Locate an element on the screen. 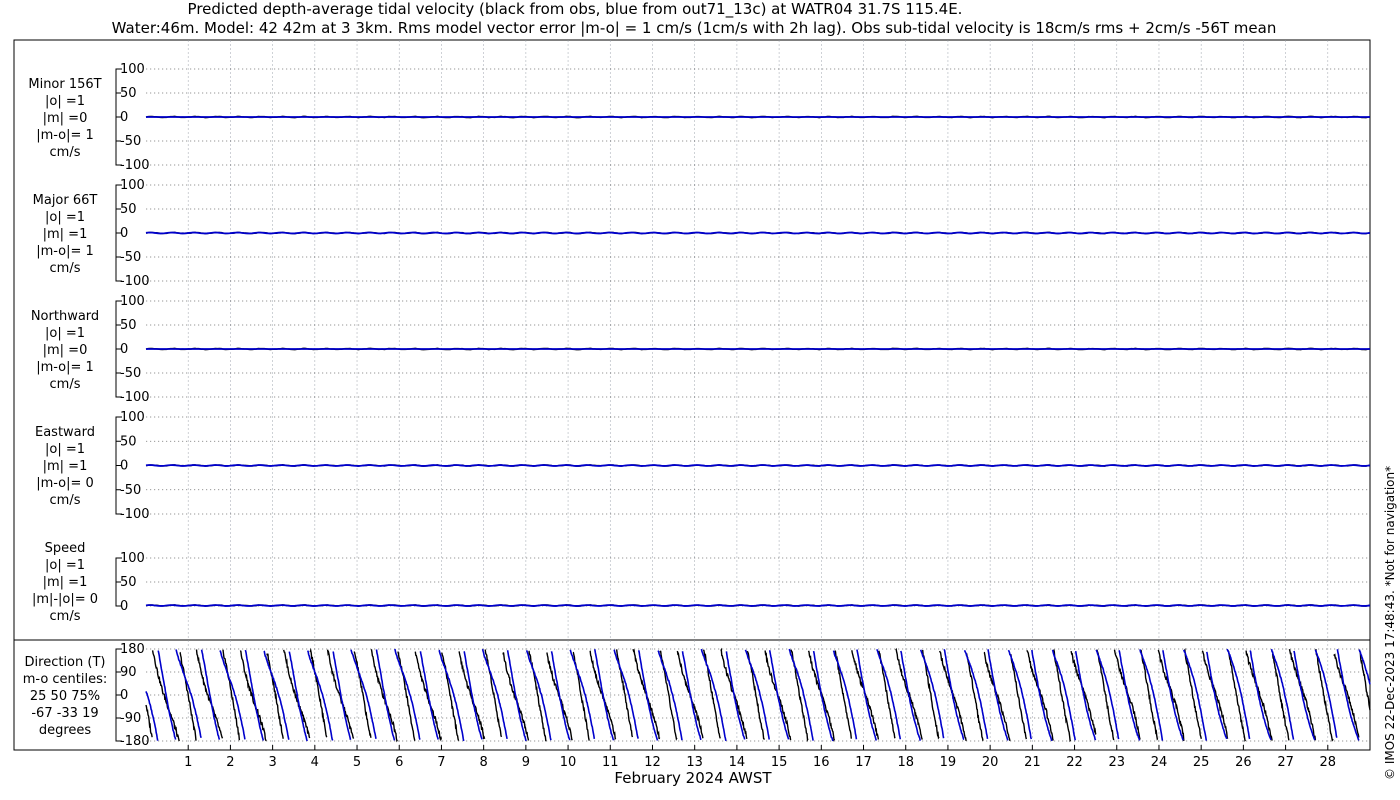 The width and height of the screenshot is (1400, 800). x-axis-label: February 2024 AWST is located at coordinates (693, 778).